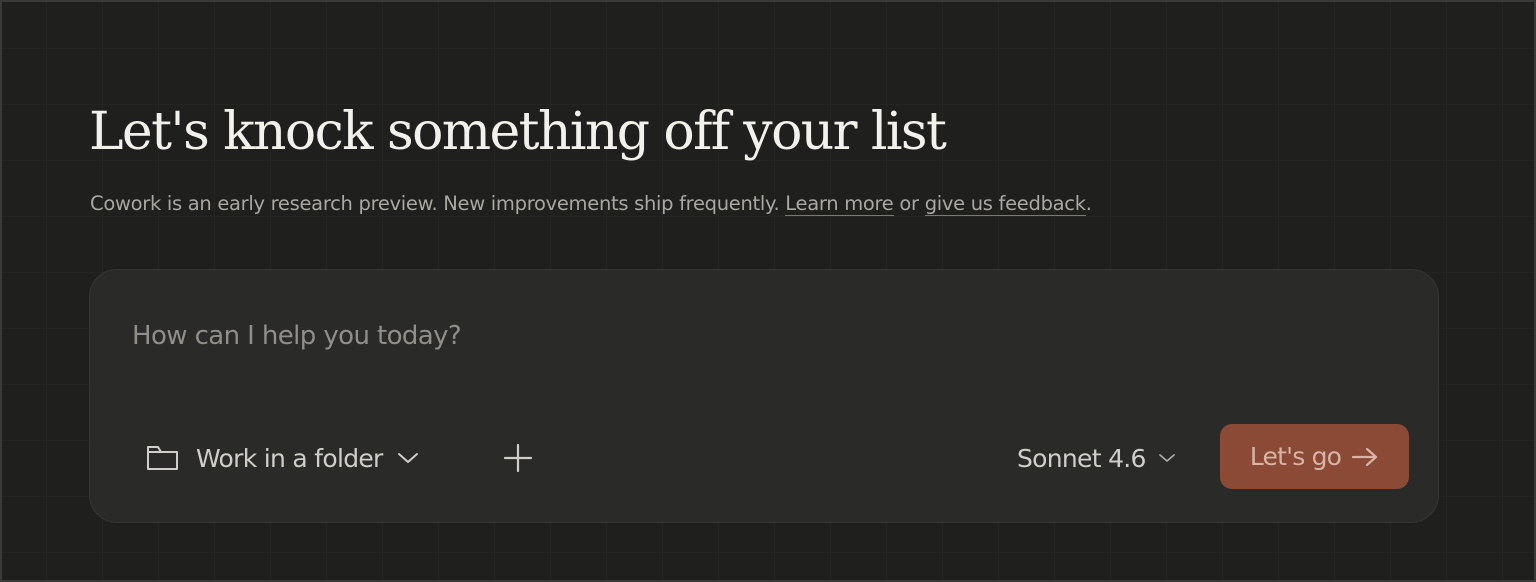 Image resolution: width=1536 pixels, height=582 pixels. What do you see at coordinates (1081, 458) in the screenshot?
I see `model-label: Sonnet 4.6` at bounding box center [1081, 458].